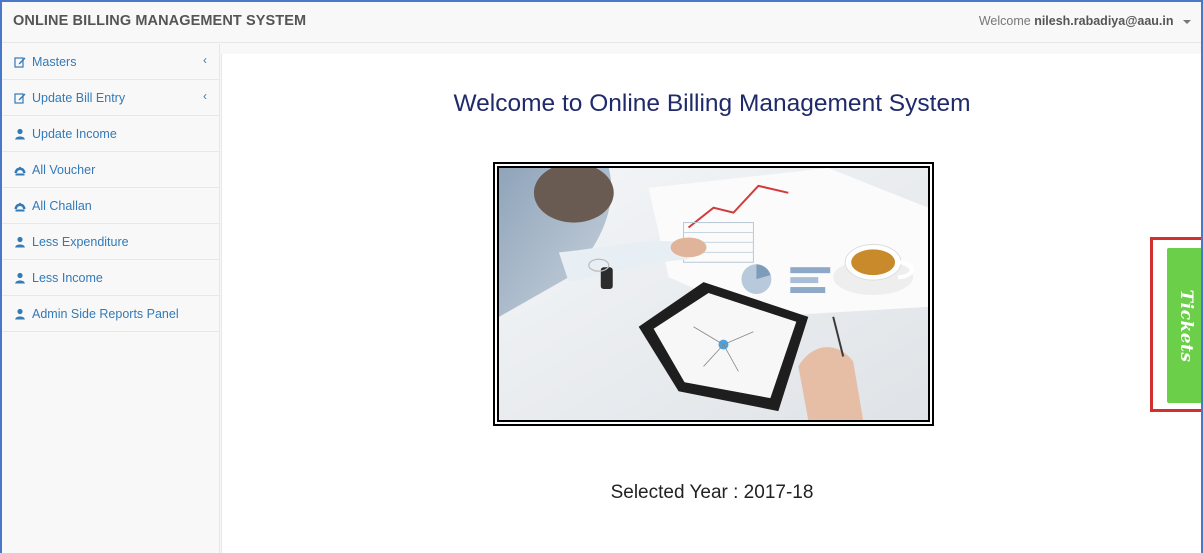 Image resolution: width=1203 pixels, height=553 pixels. Describe the element at coordinates (79, 97) in the screenshot. I see `sidebar-item-label: Update Bill Entry` at that location.